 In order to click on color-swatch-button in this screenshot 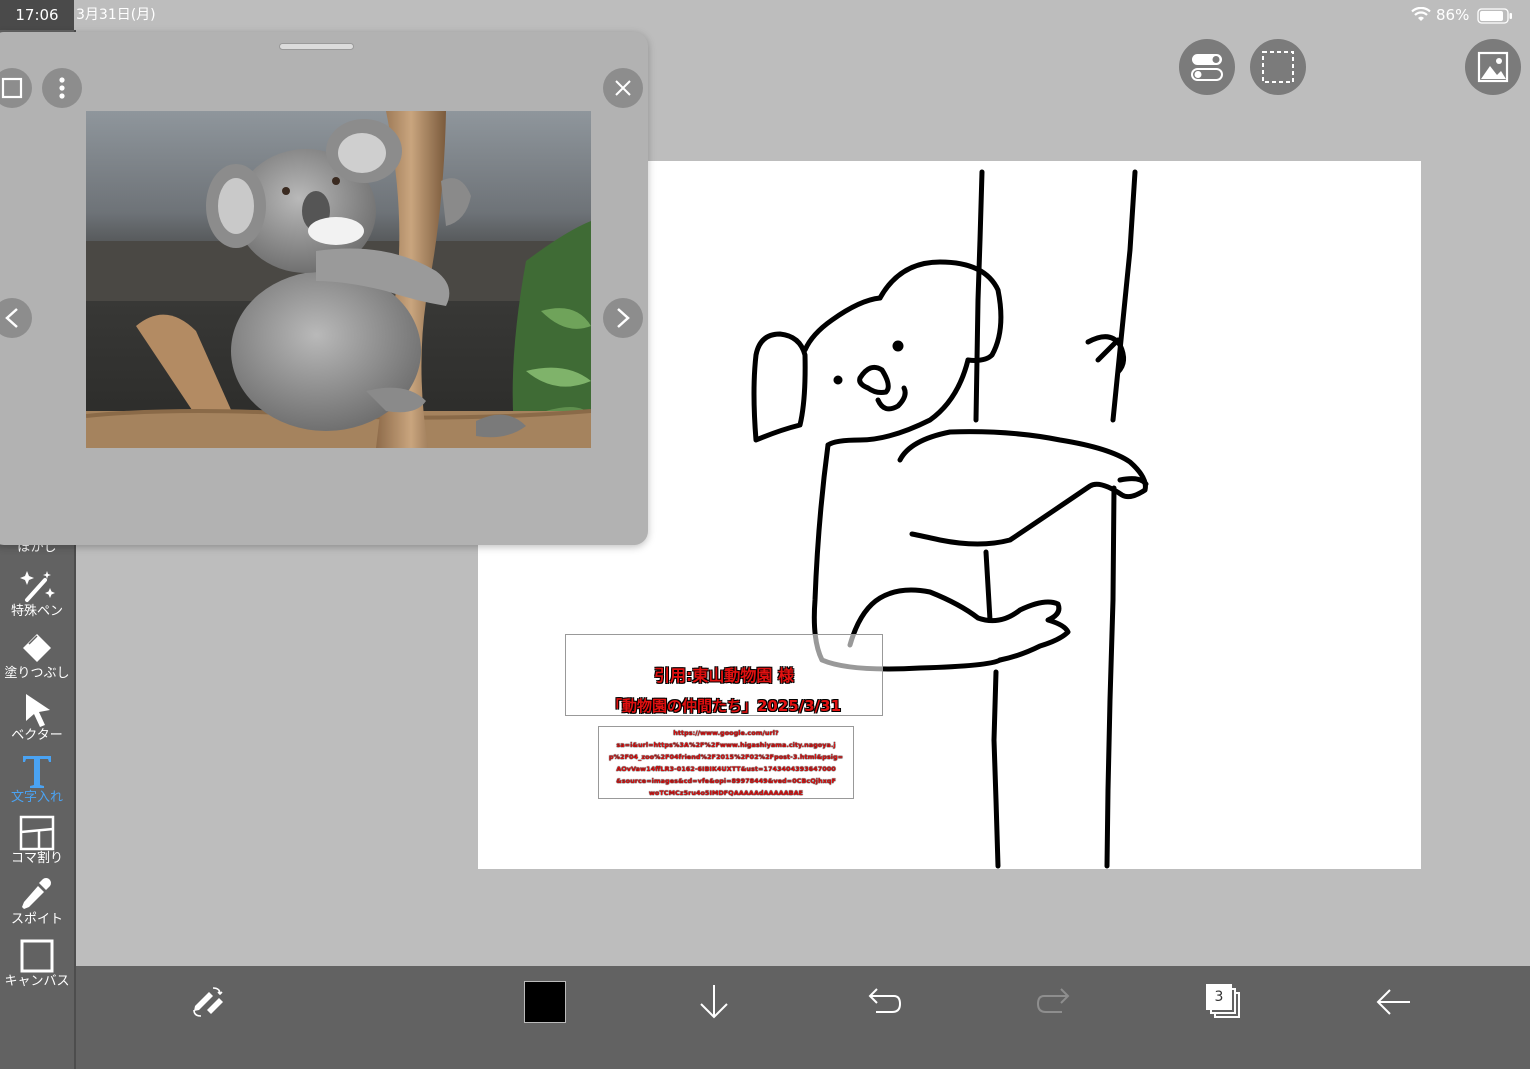, I will do `click(545, 1002)`.